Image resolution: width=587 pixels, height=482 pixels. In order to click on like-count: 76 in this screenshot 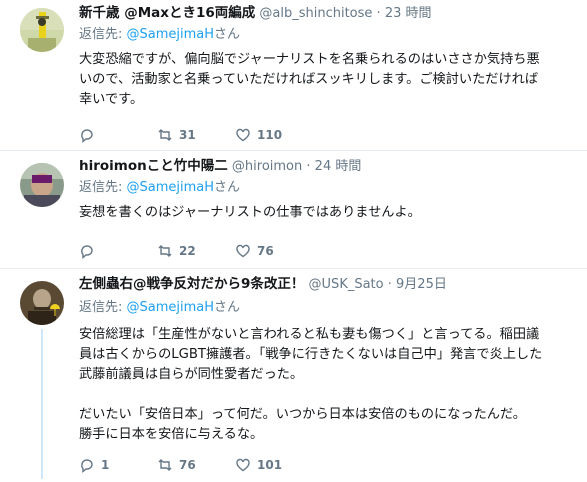, I will do `click(265, 251)`.